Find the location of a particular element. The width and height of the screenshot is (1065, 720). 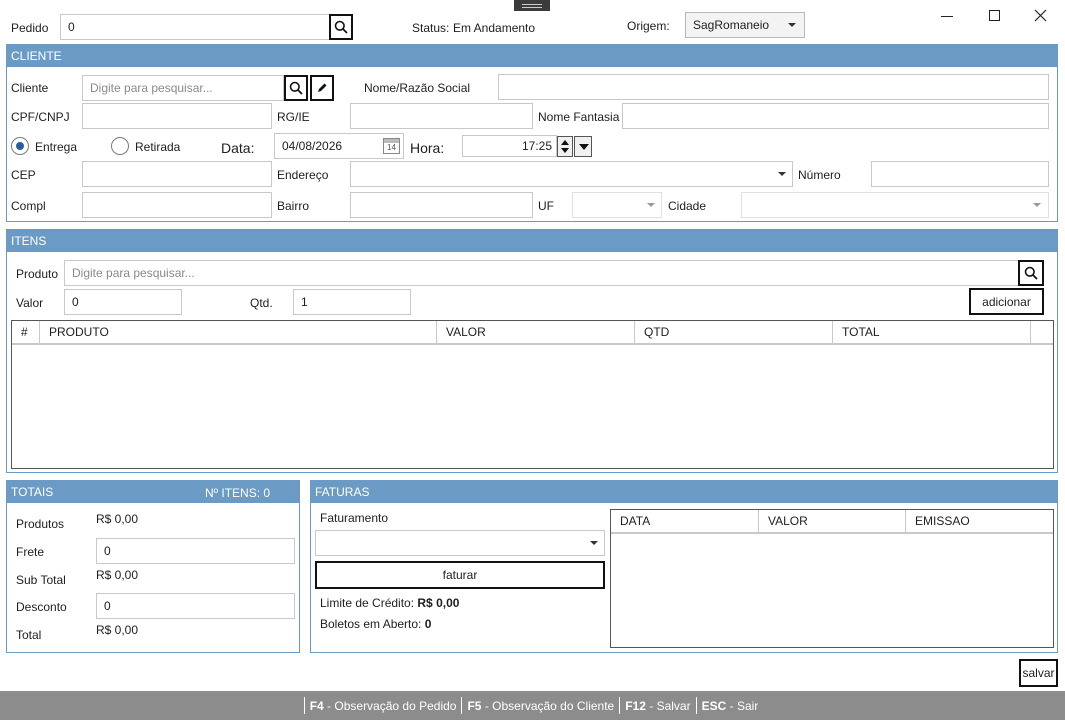

hora-label: Hora: is located at coordinates (427, 148).